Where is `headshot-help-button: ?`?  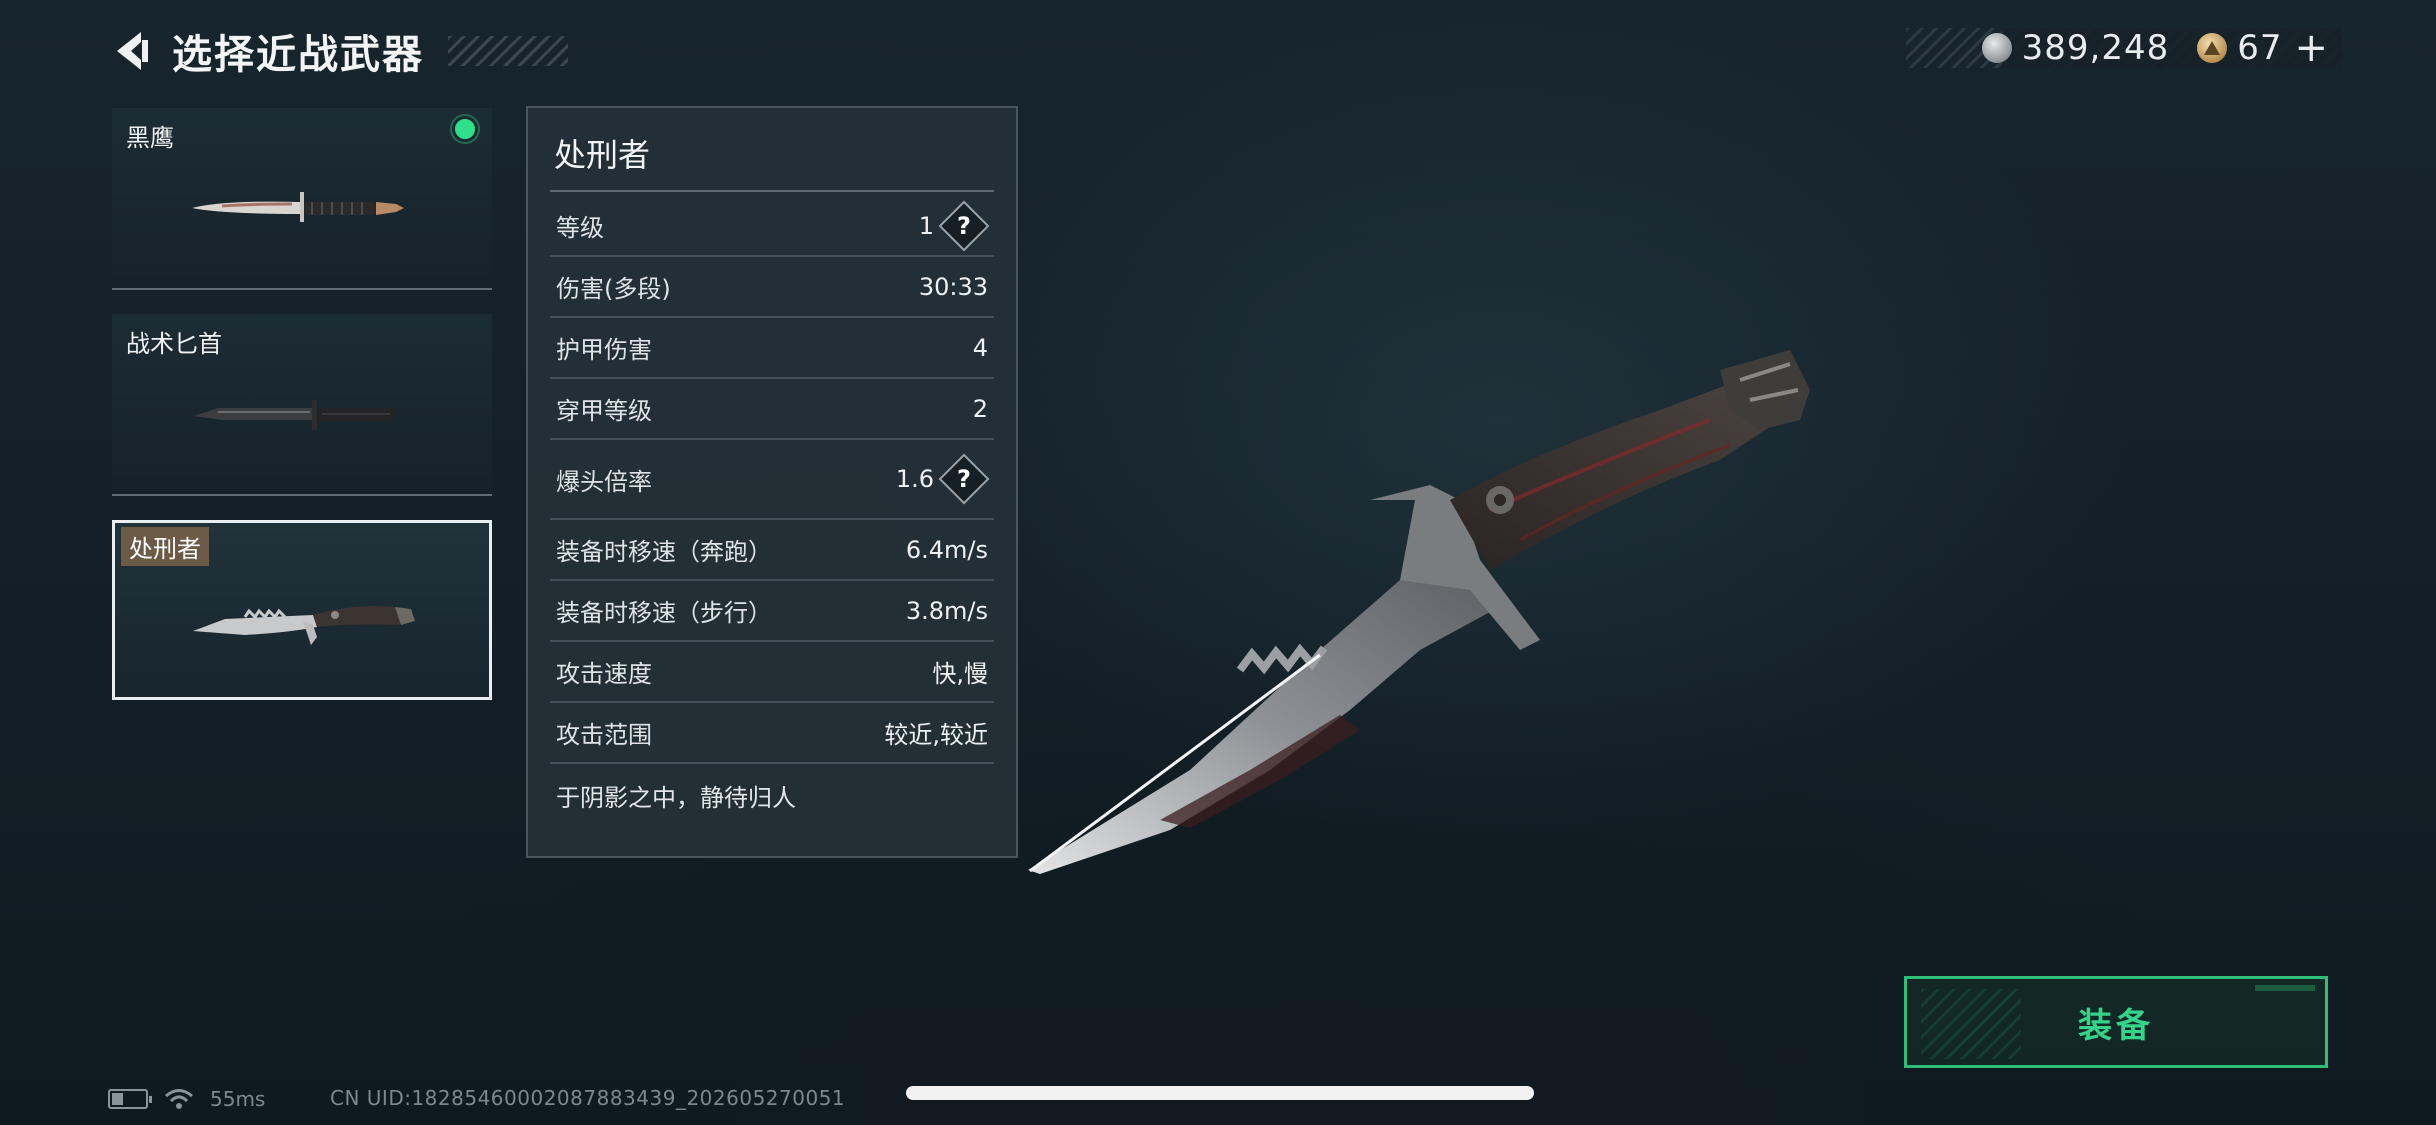 headshot-help-button: ? is located at coordinates (964, 479).